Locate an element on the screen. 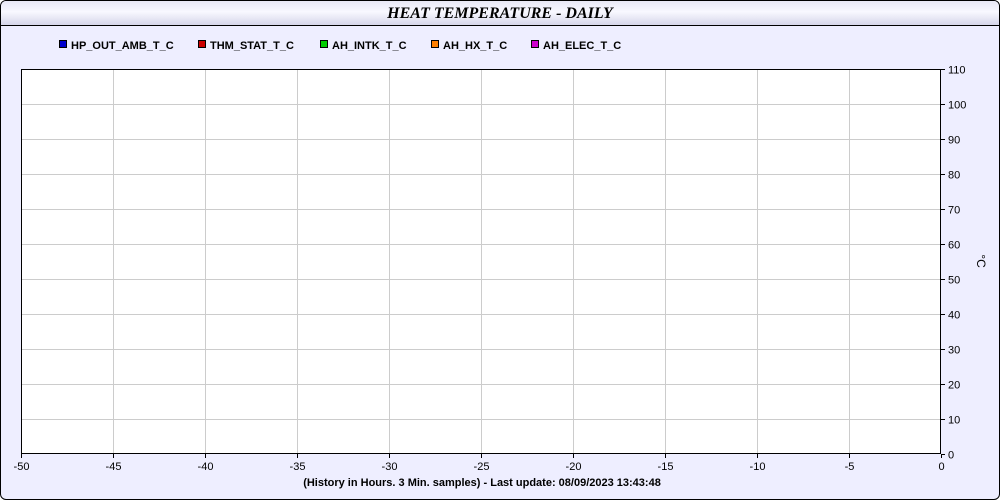 This screenshot has width=1000, height=500. legend-label: AH_INTK_T_C is located at coordinates (369, 46).